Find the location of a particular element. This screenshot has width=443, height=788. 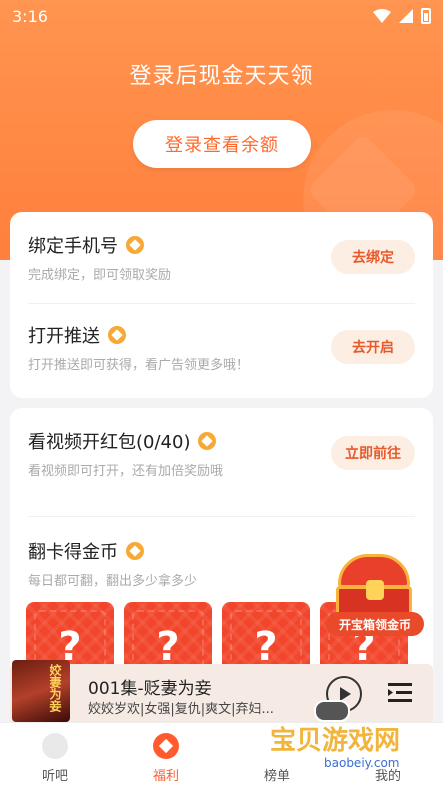

go-now-button: 立即前往 is located at coordinates (373, 453).